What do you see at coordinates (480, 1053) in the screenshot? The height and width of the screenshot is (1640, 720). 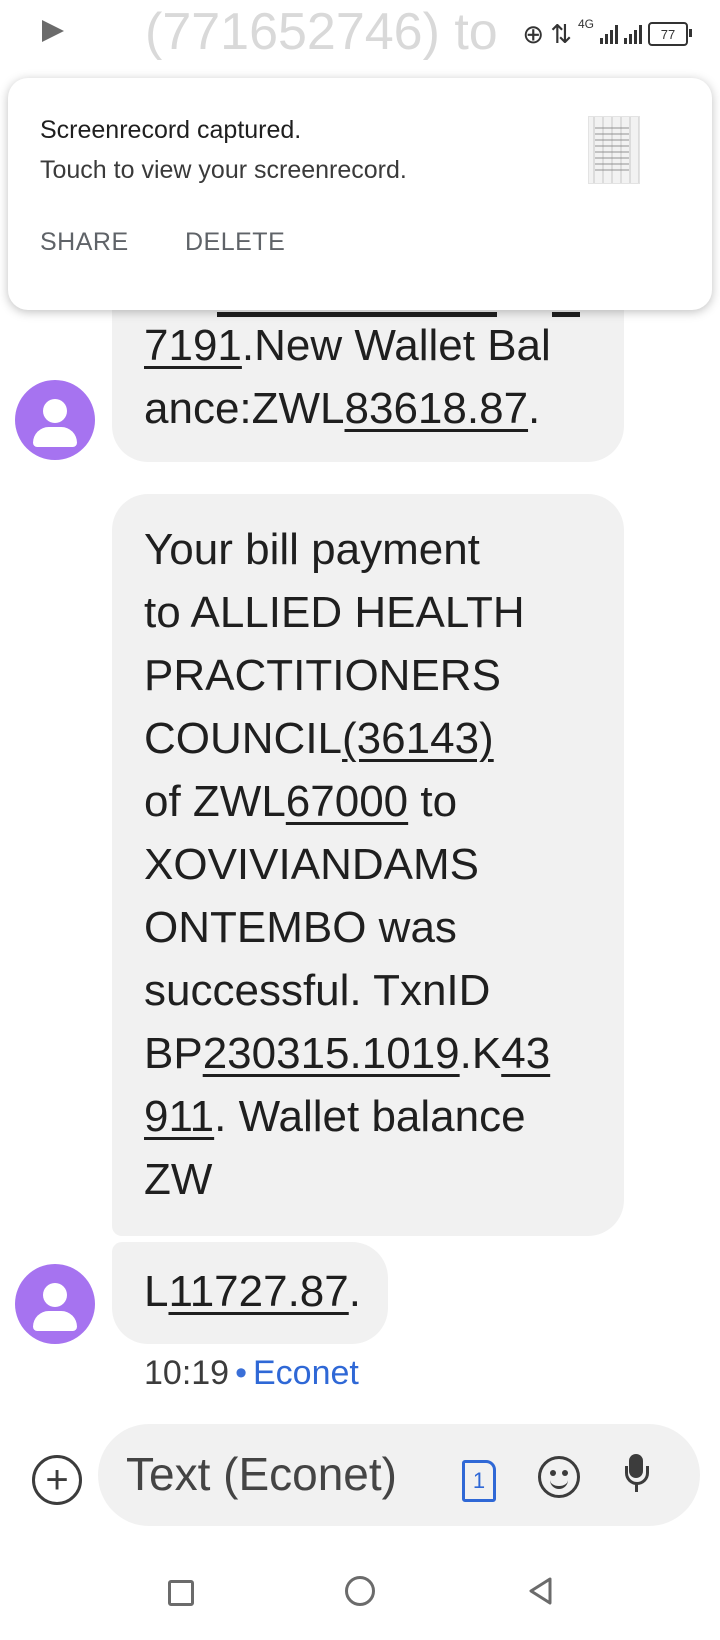 I see `message-text-segment: .K` at bounding box center [480, 1053].